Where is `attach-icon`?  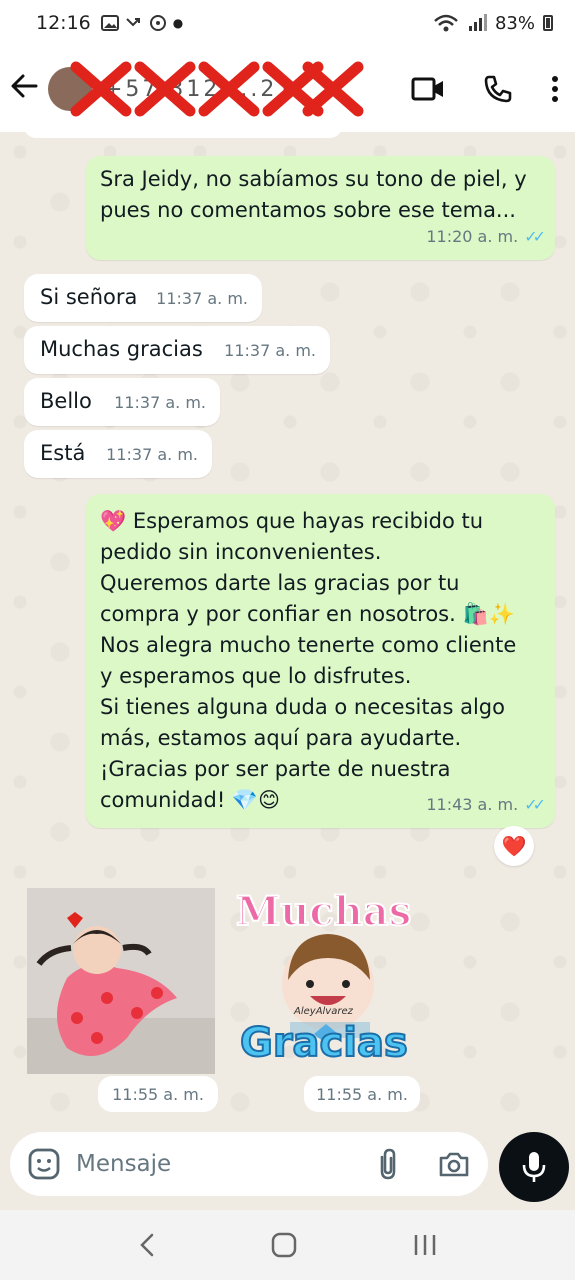 attach-icon is located at coordinates (388, 1164).